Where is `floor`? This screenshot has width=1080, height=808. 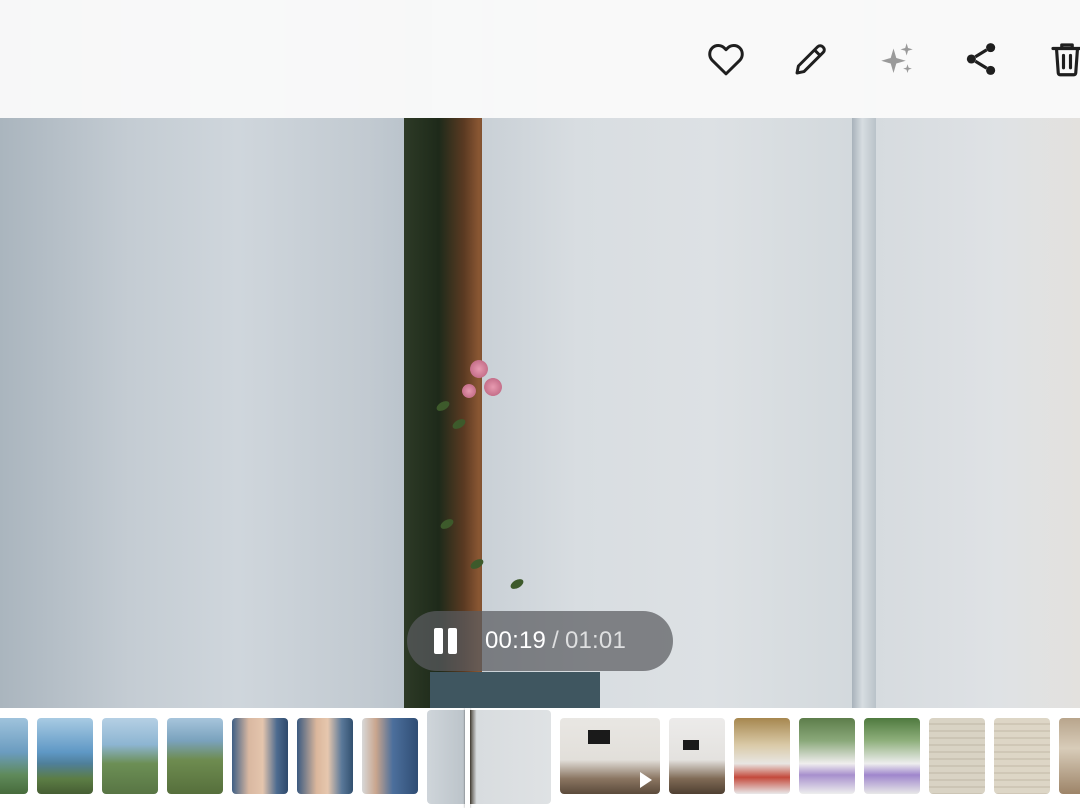
floor is located at coordinates (515, 690).